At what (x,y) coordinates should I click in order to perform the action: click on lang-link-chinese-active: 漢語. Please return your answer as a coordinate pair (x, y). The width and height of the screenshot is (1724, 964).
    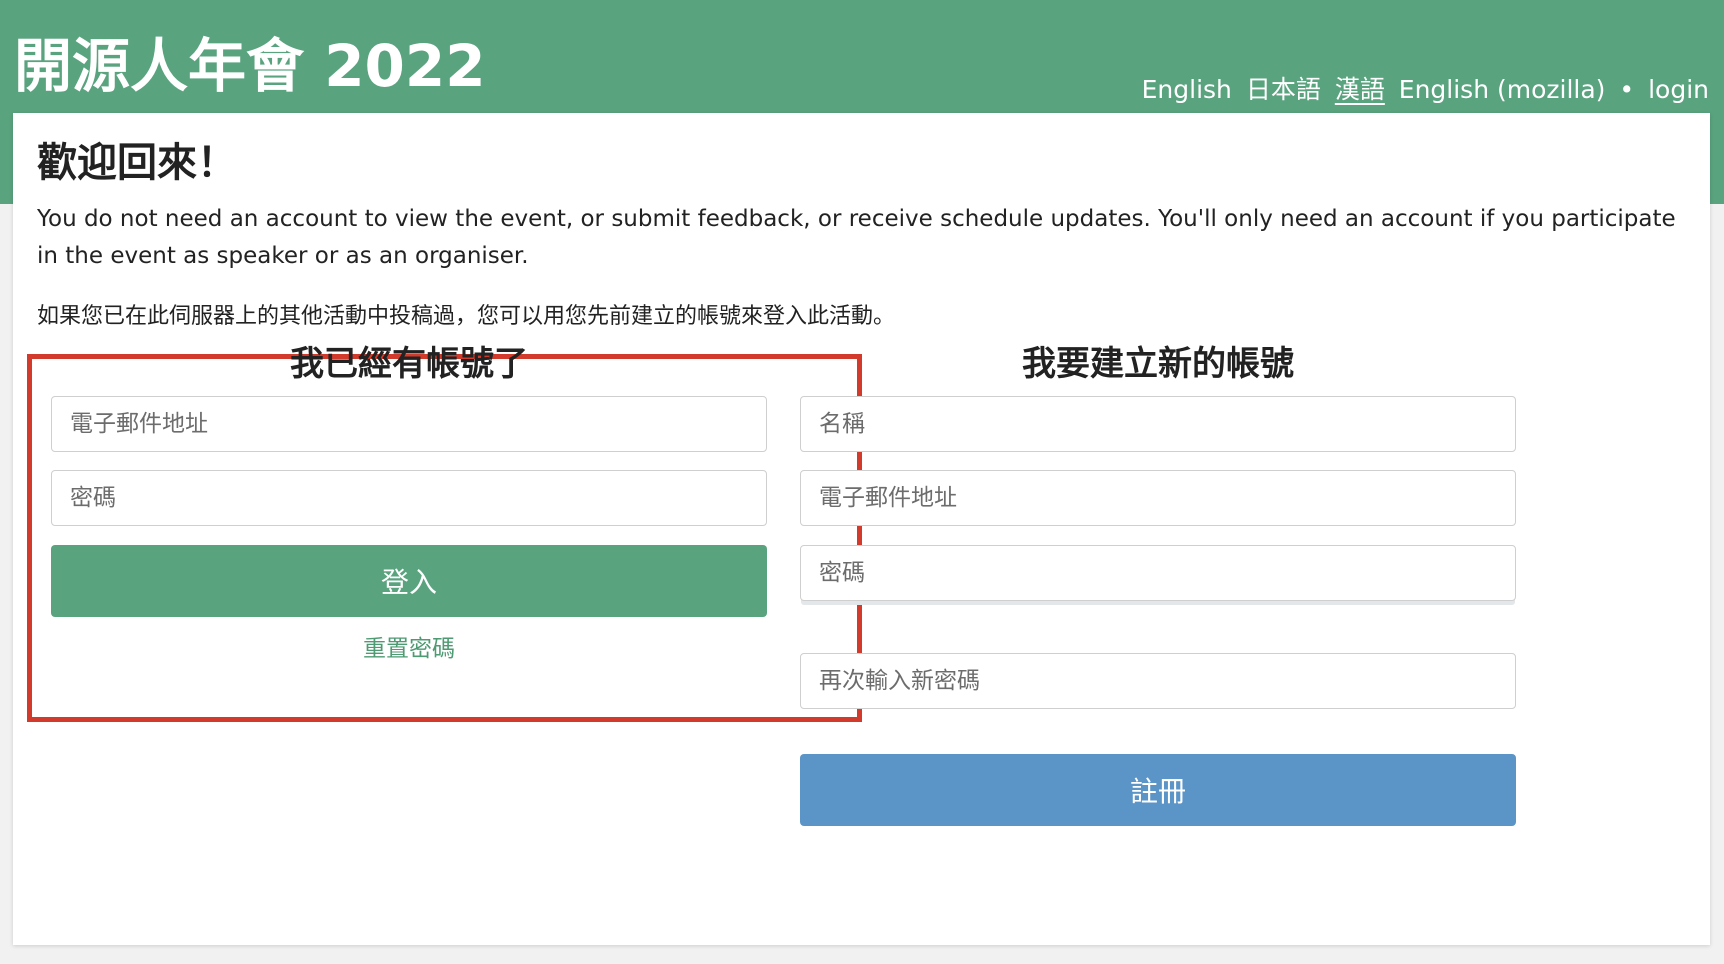
    Looking at the image, I should click on (1360, 89).